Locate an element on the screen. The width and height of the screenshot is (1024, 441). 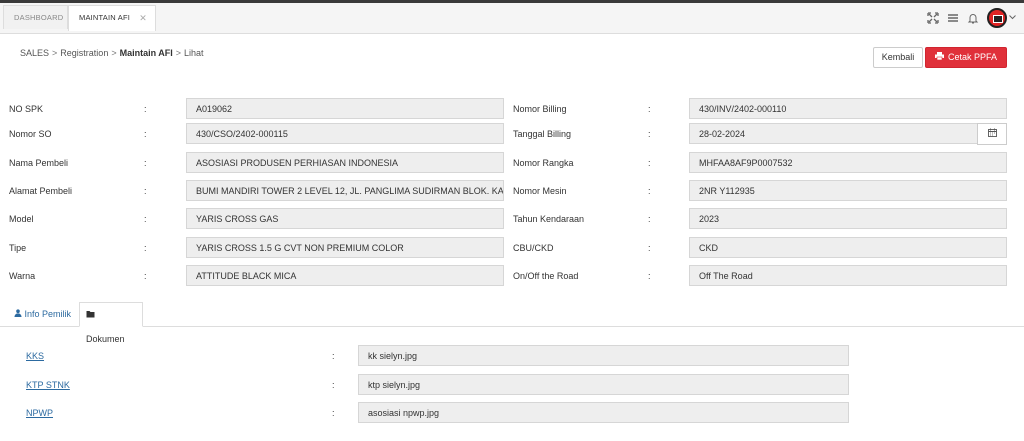
close-icon: ✕ is located at coordinates (143, 18).